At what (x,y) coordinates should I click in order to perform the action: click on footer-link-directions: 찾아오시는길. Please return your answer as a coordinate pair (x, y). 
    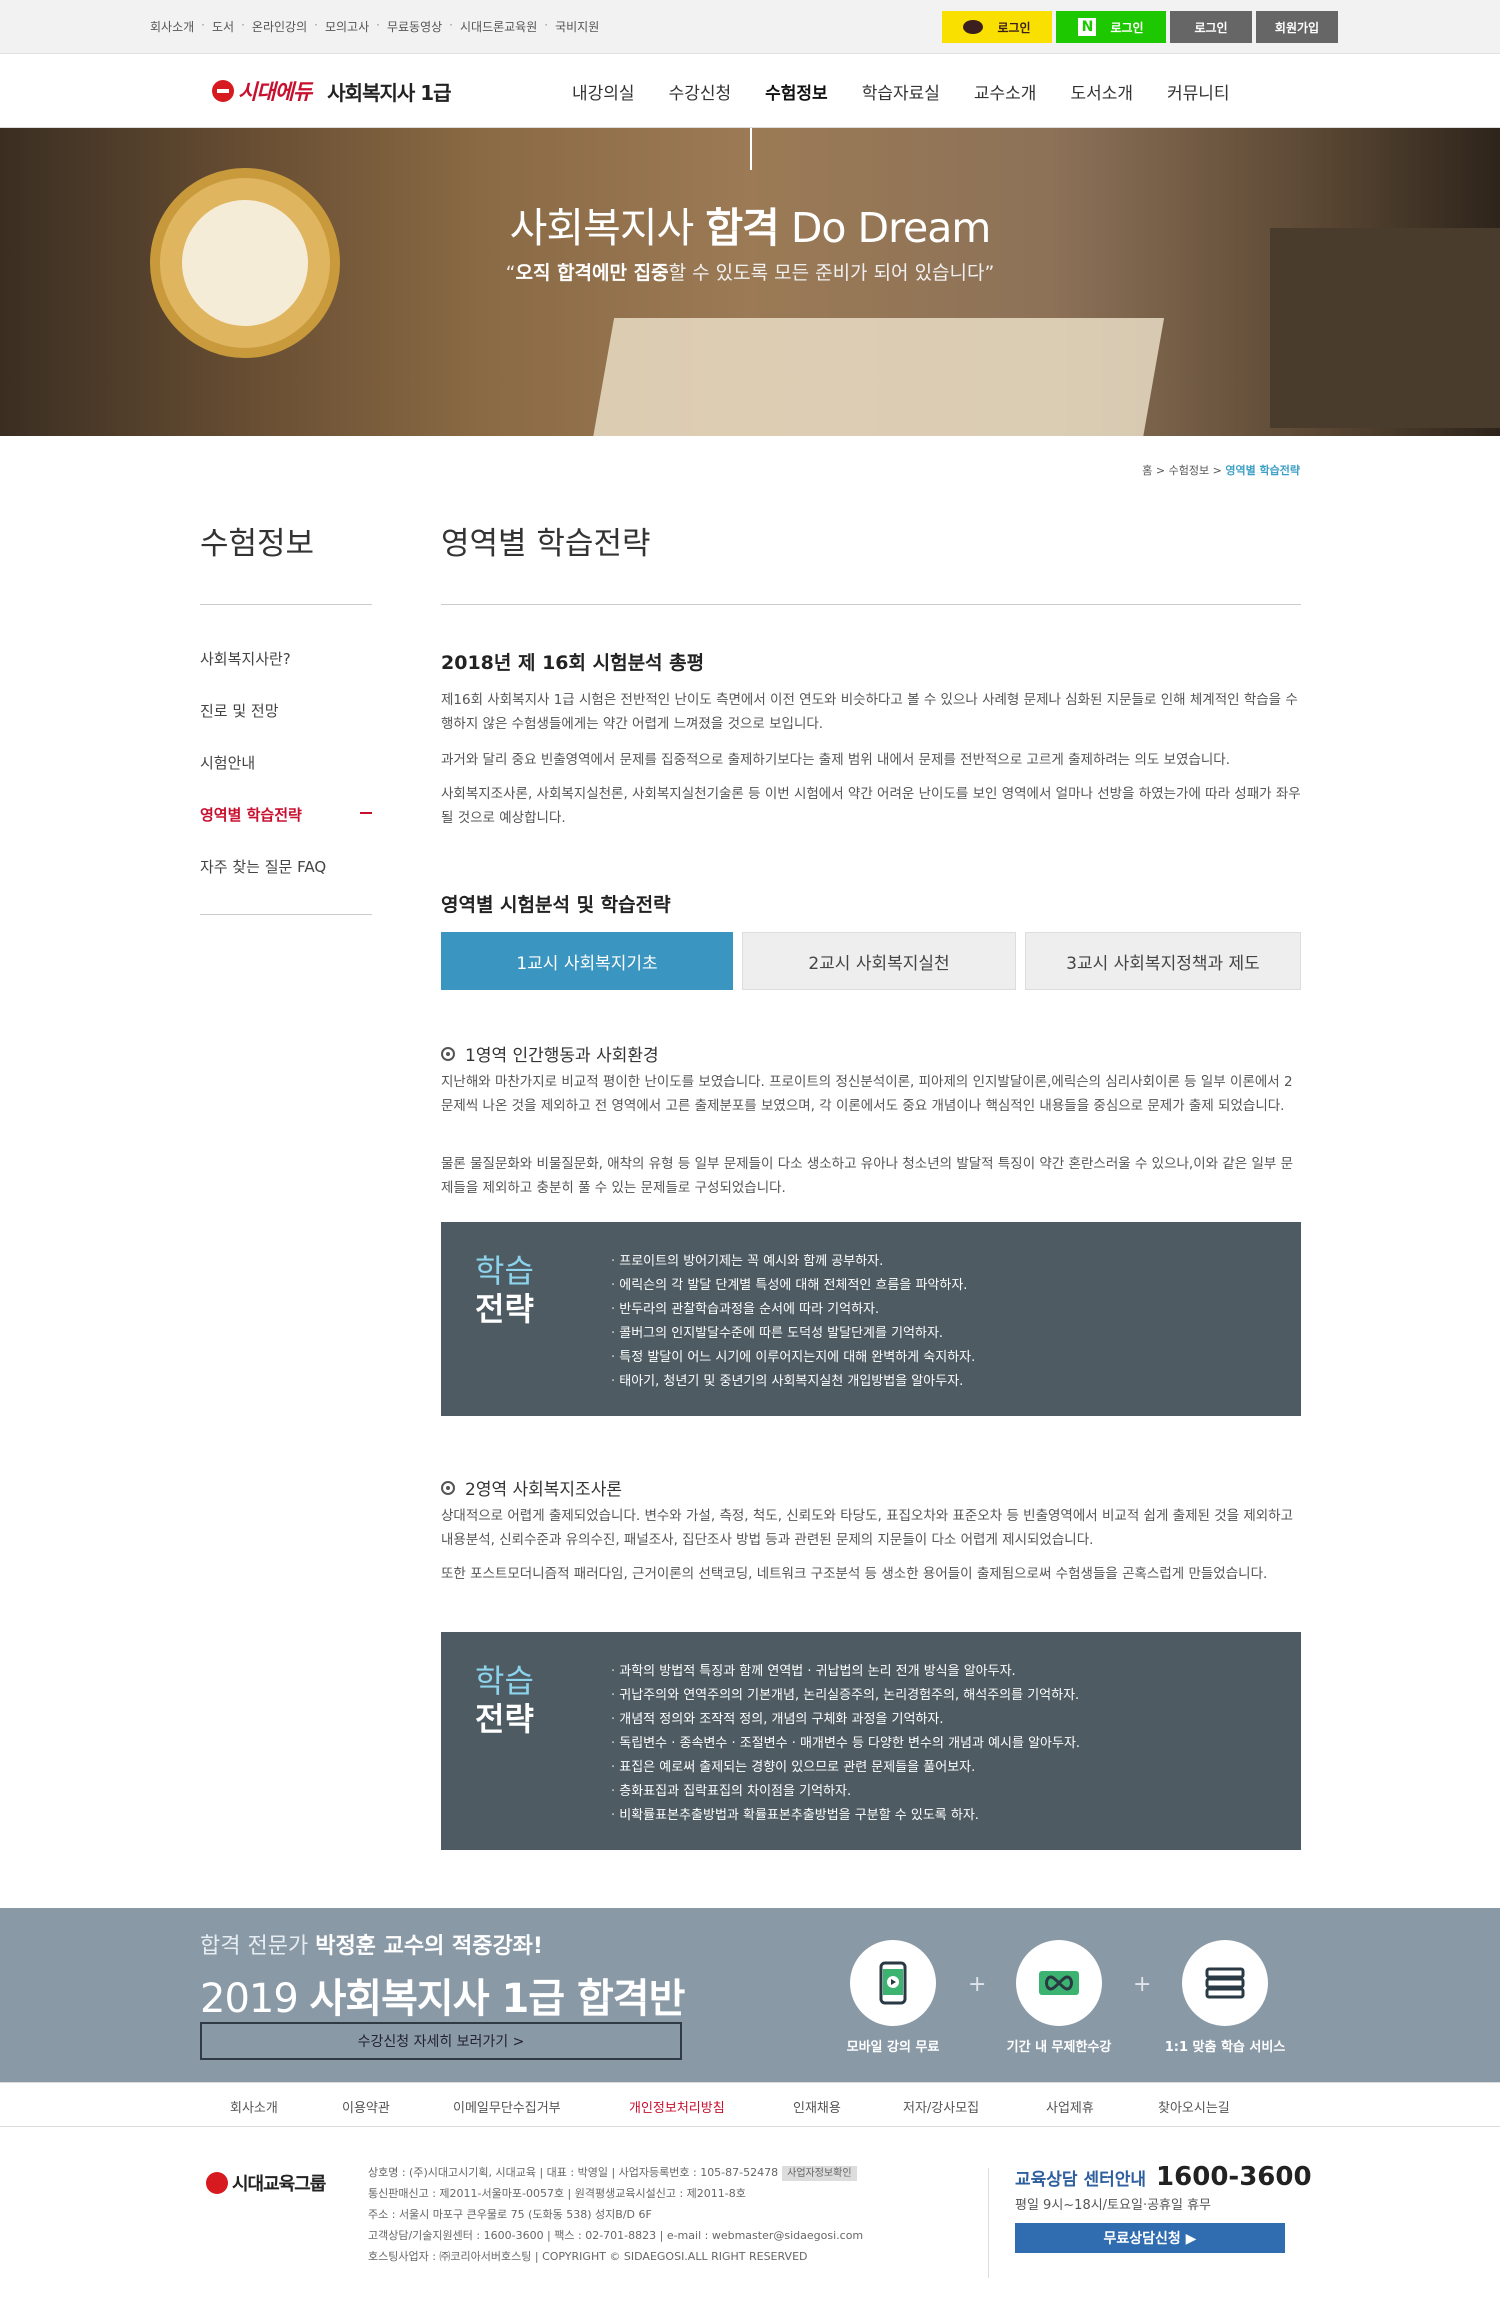
    Looking at the image, I should click on (1194, 2106).